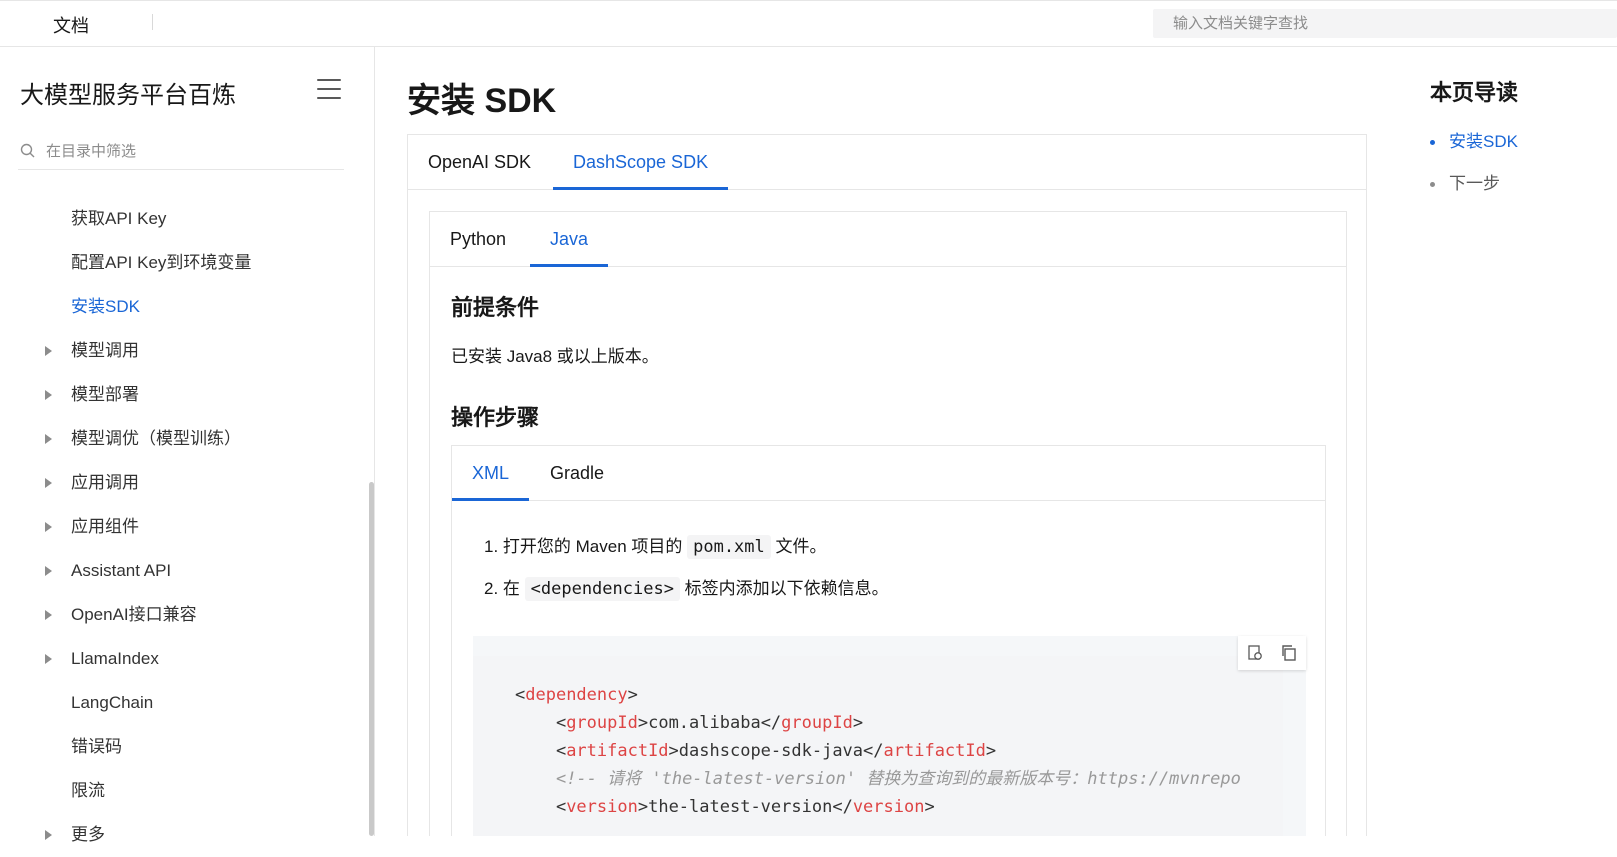 The image size is (1617, 857). What do you see at coordinates (577, 473) in the screenshot?
I see `tab-gradle: Gradle` at bounding box center [577, 473].